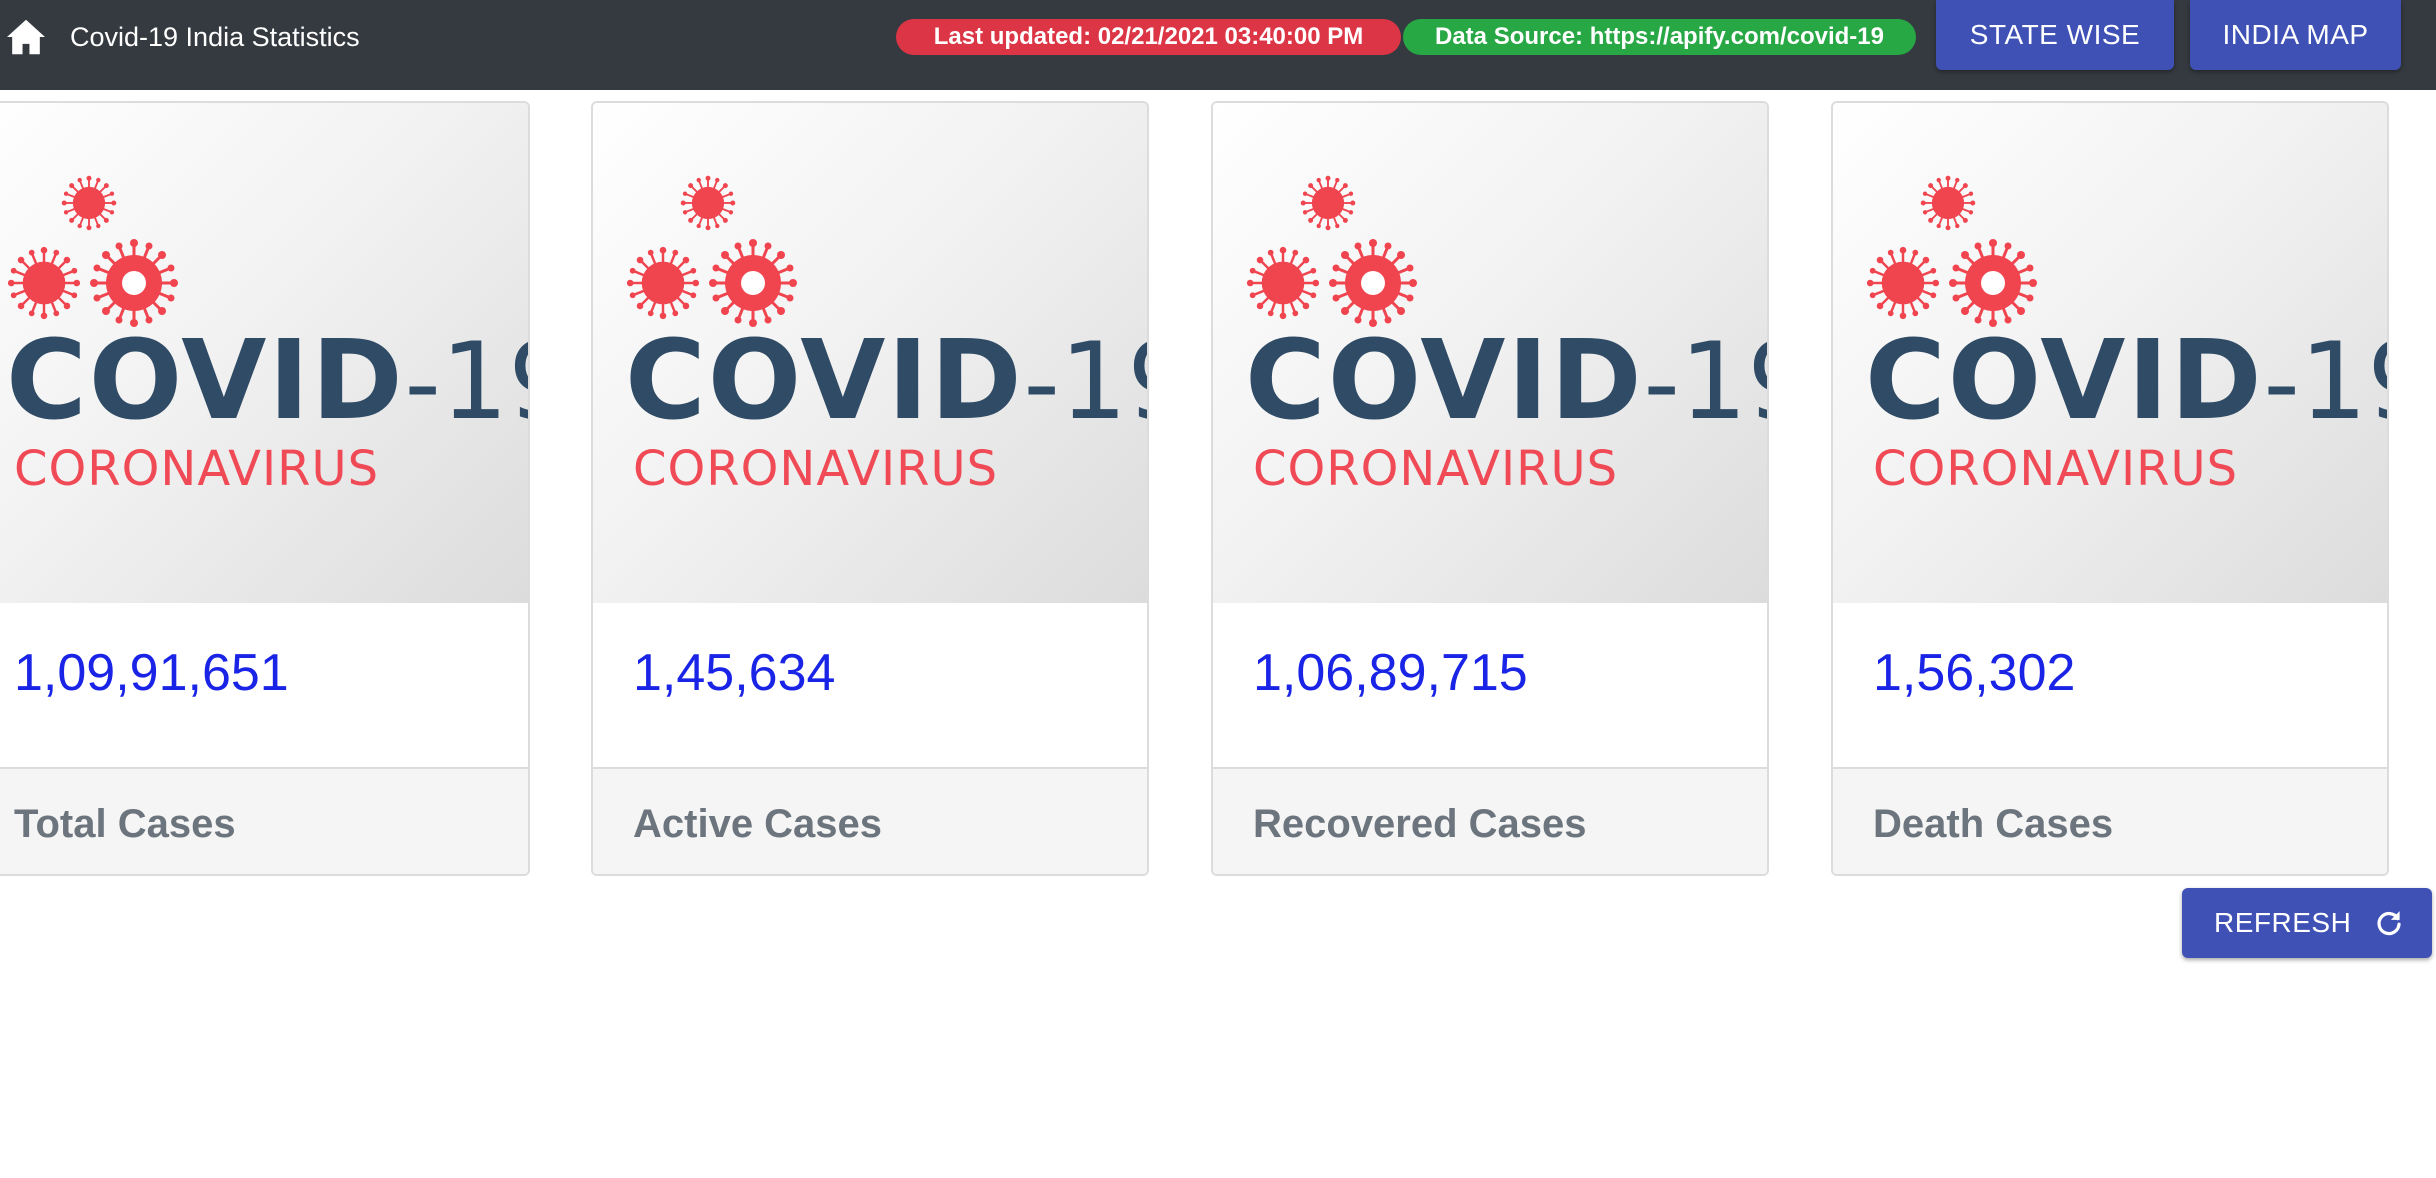 The height and width of the screenshot is (1178, 2436). Describe the element at coordinates (1993, 824) in the screenshot. I see `death-cases-label: Death Cases` at that location.